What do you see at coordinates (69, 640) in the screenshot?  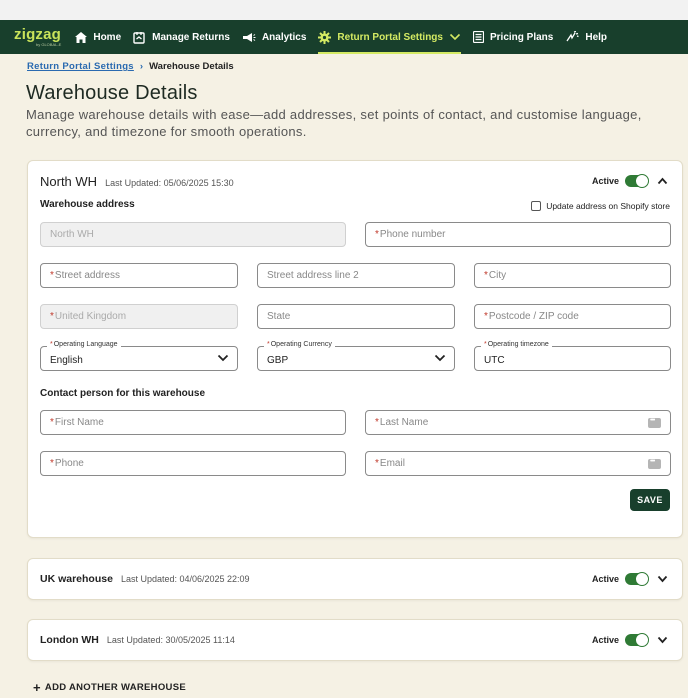 I see `warehouse-name: London WH` at bounding box center [69, 640].